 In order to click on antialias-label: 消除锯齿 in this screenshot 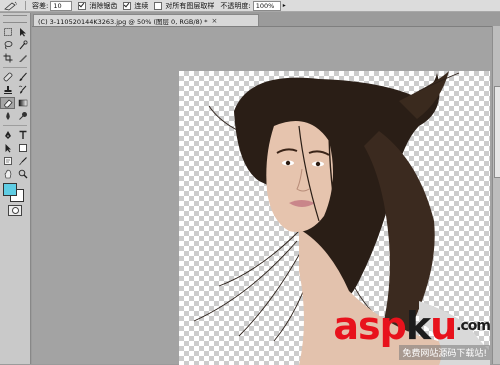, I will do `click(103, 5)`.